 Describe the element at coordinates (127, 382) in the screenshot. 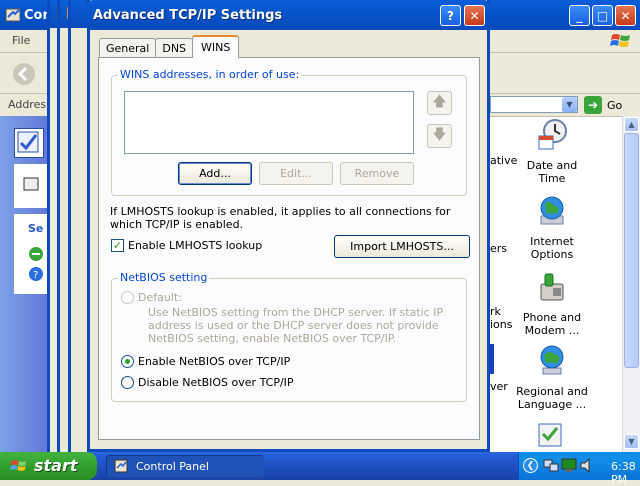

I see `netbios-disable-radio` at that location.